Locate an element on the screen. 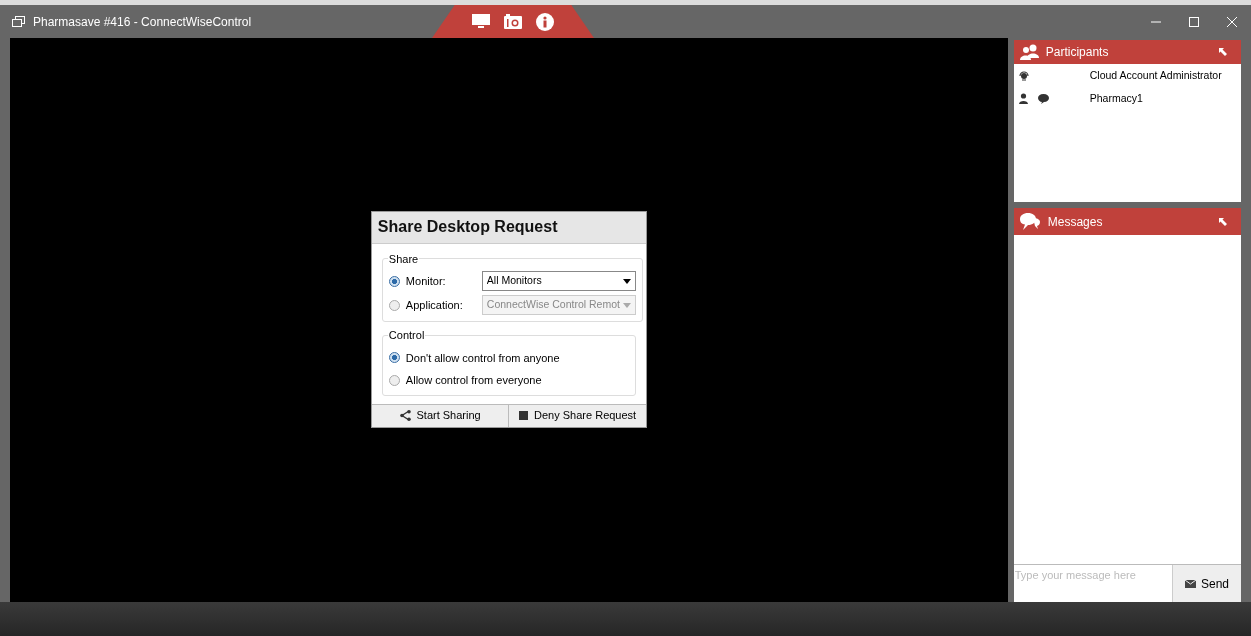 This screenshot has width=1251, height=636. panel-title: Messages is located at coordinates (1075, 222).